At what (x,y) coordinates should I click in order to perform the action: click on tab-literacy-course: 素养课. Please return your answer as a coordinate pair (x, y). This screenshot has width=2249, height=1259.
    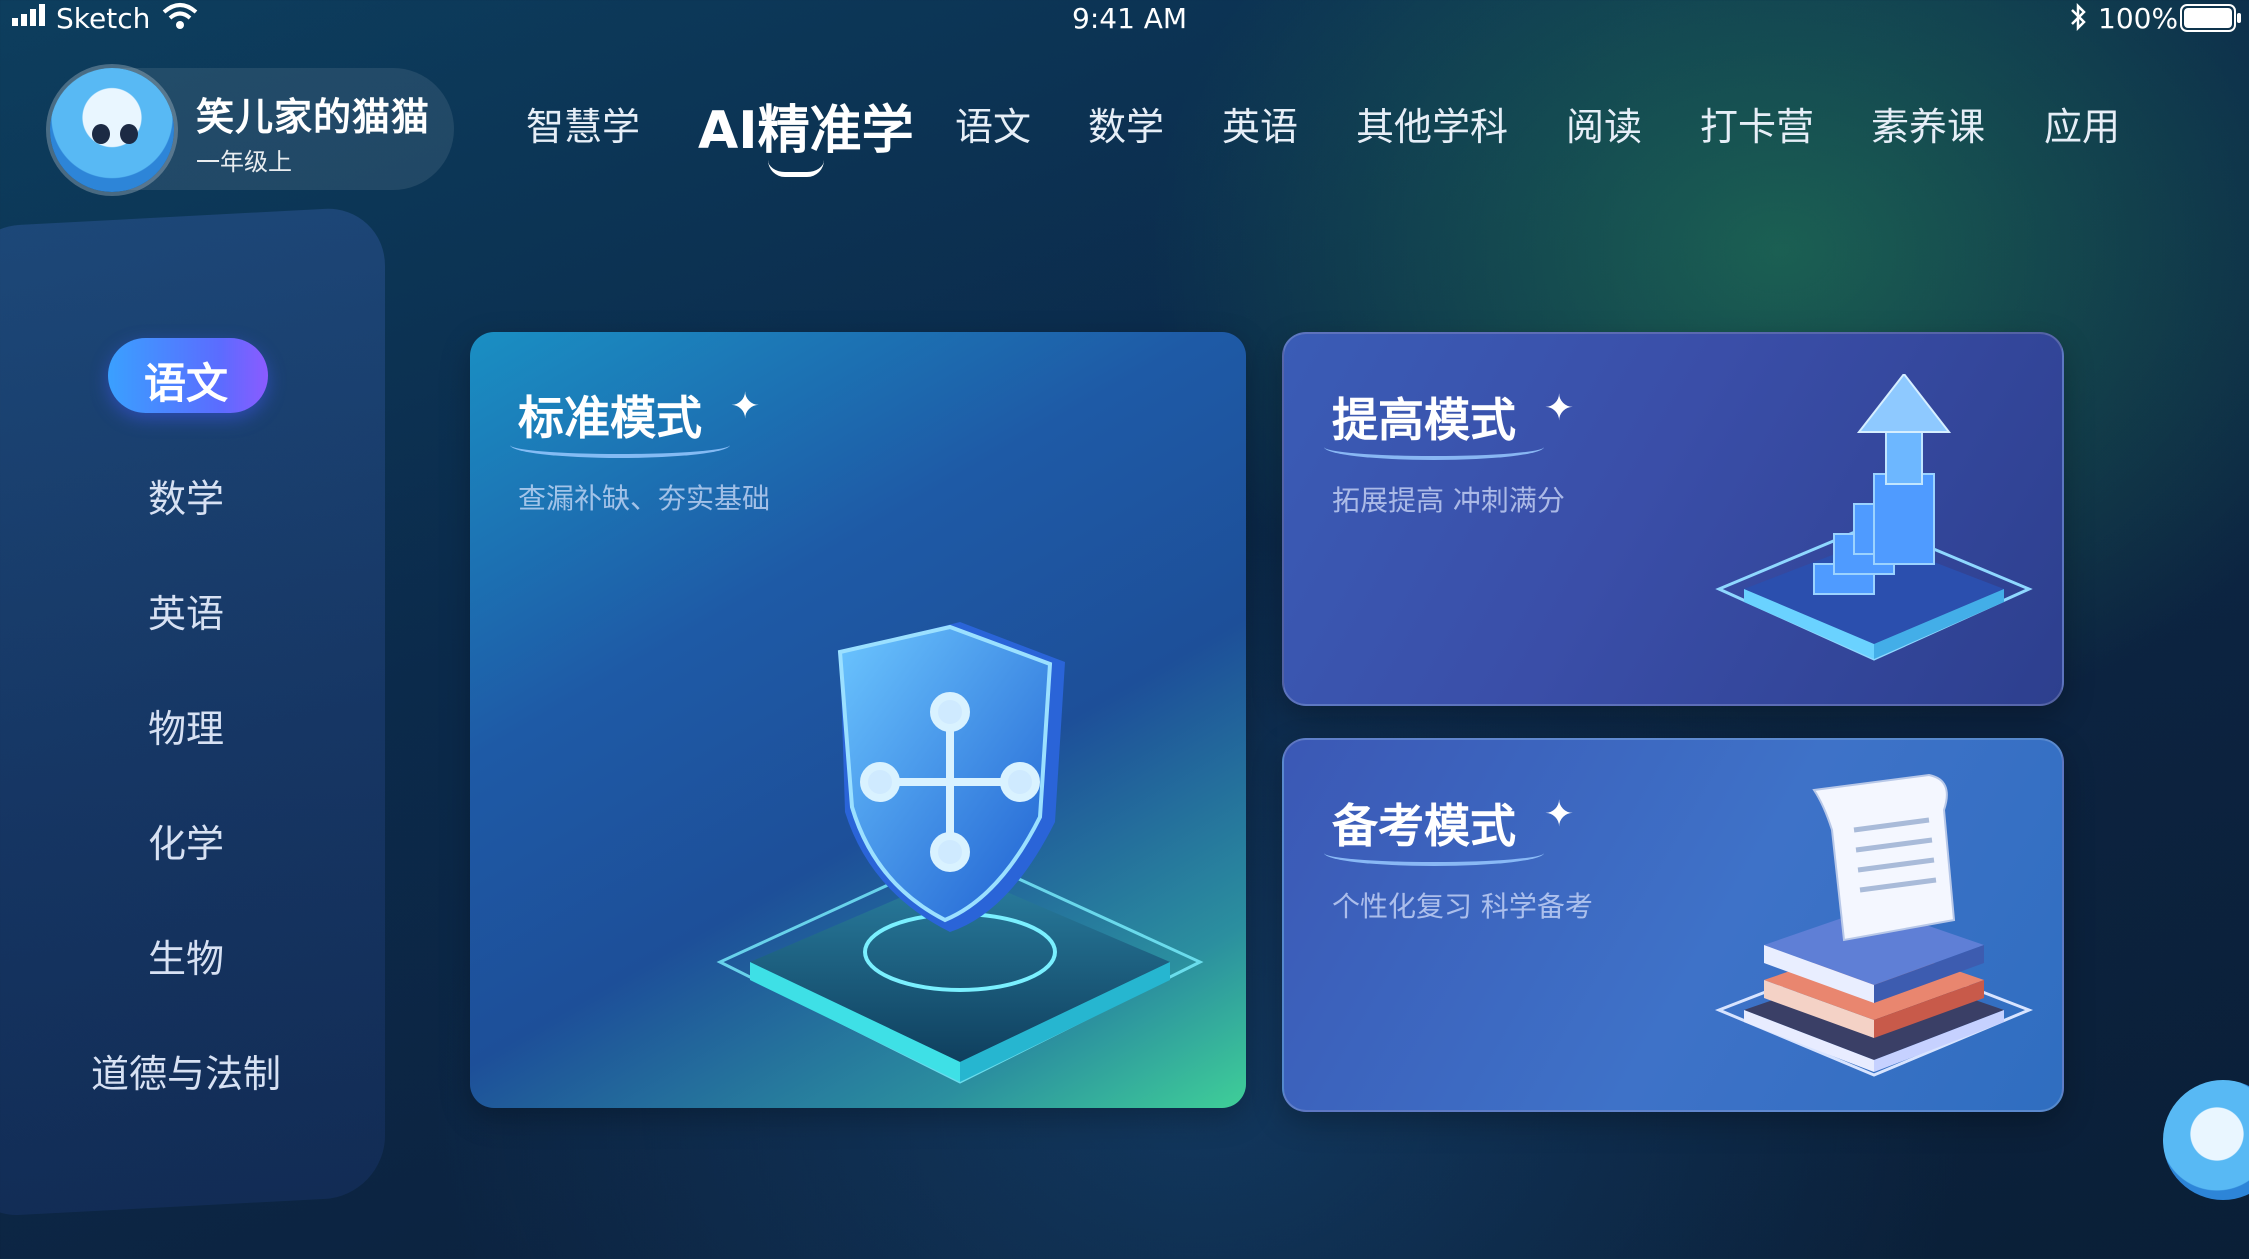
    Looking at the image, I should click on (1928, 123).